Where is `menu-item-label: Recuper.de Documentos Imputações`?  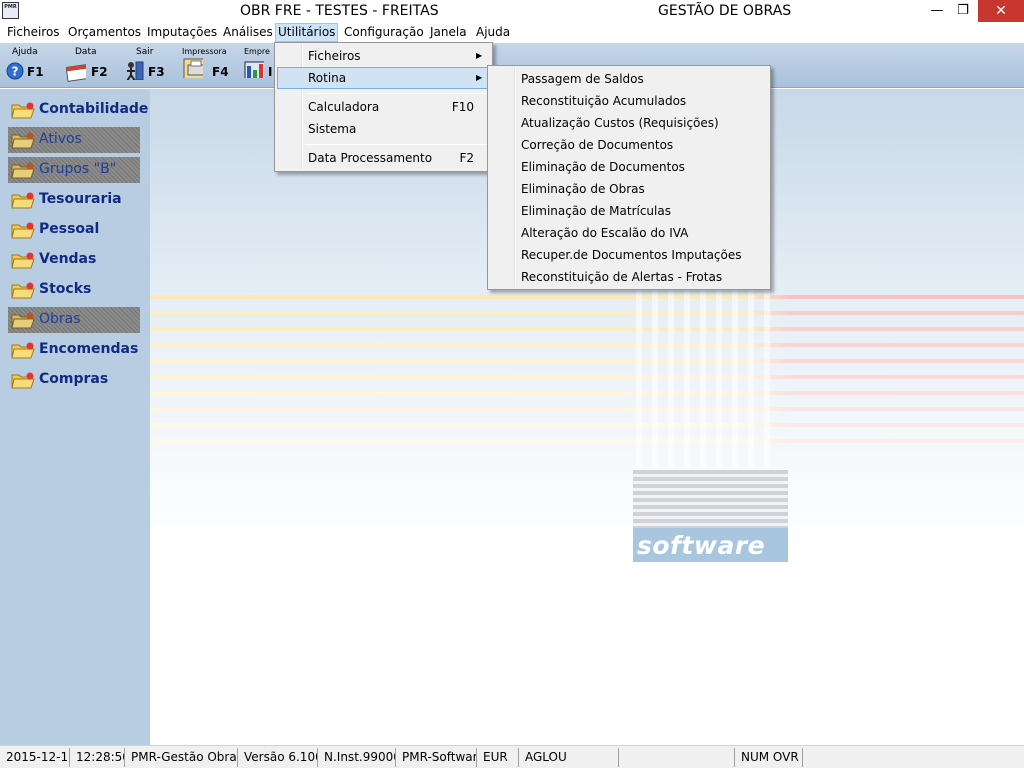 menu-item-label: Recuper.de Documentos Imputações is located at coordinates (631, 255).